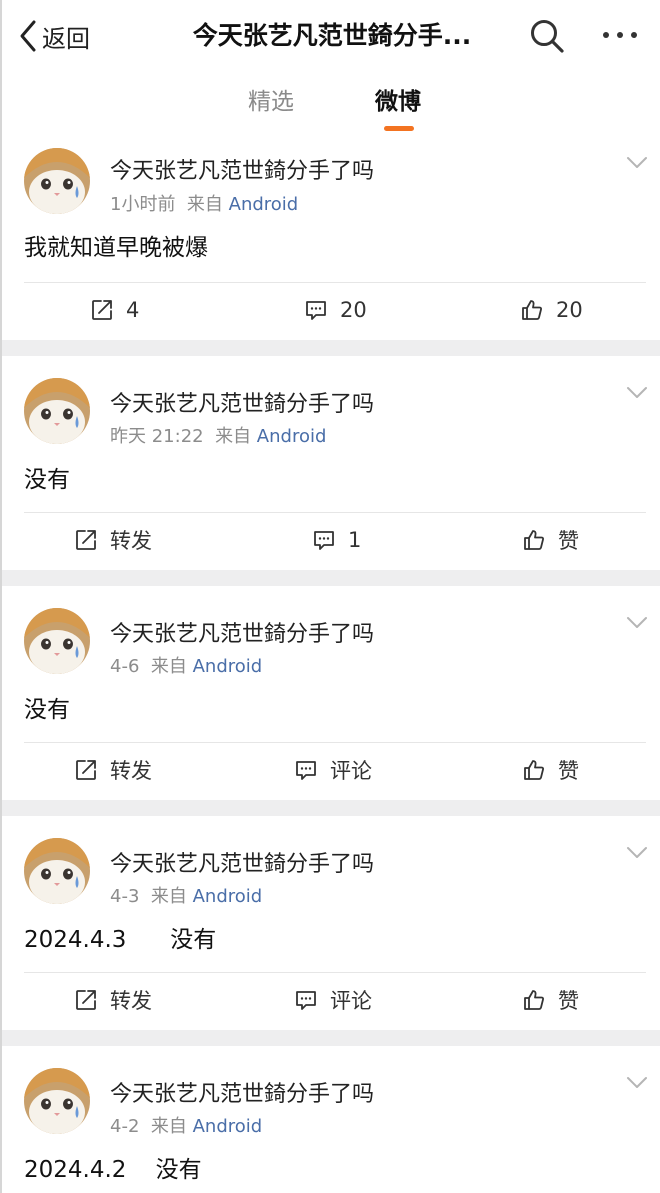  I want to click on post-text: 我就知道早晚被爆, so click(116, 248).